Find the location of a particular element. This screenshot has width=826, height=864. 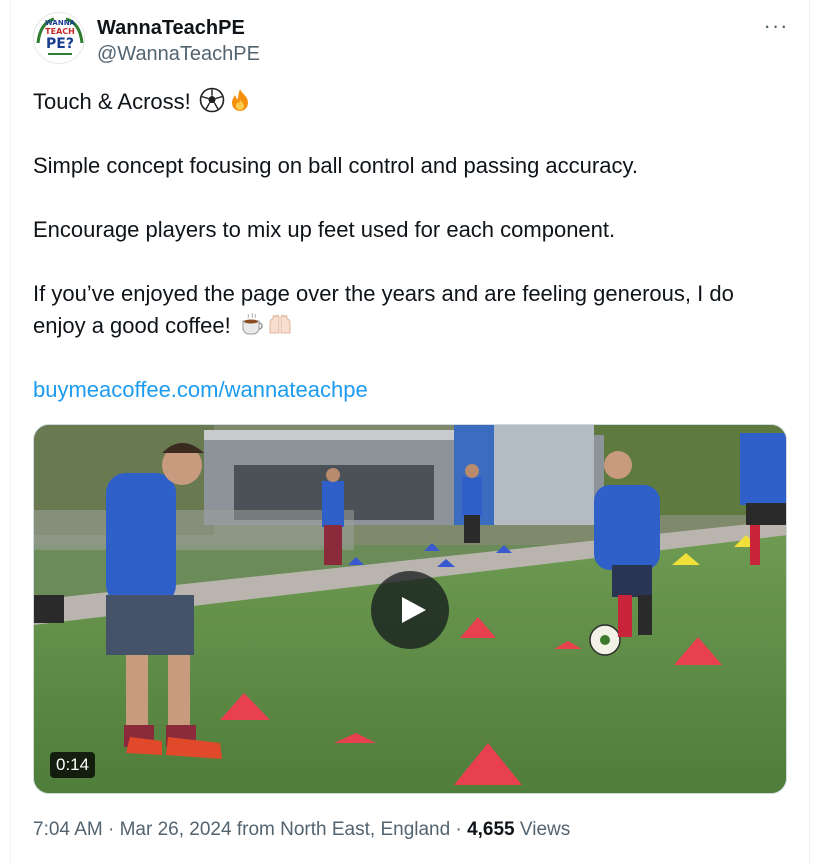

user-handle: @WannaTeachPE is located at coordinates (178, 54).